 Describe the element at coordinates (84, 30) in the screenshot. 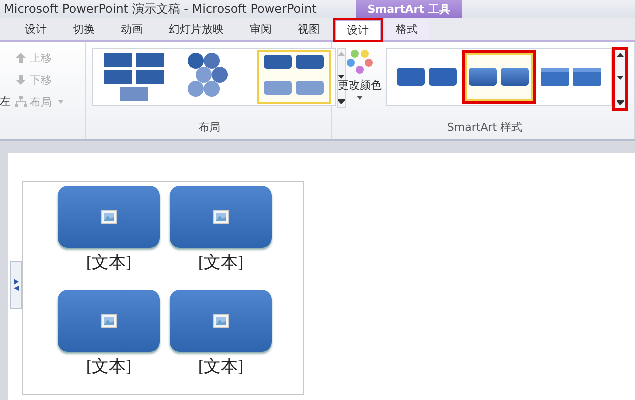

I see `ribbon-tab: 切换` at that location.